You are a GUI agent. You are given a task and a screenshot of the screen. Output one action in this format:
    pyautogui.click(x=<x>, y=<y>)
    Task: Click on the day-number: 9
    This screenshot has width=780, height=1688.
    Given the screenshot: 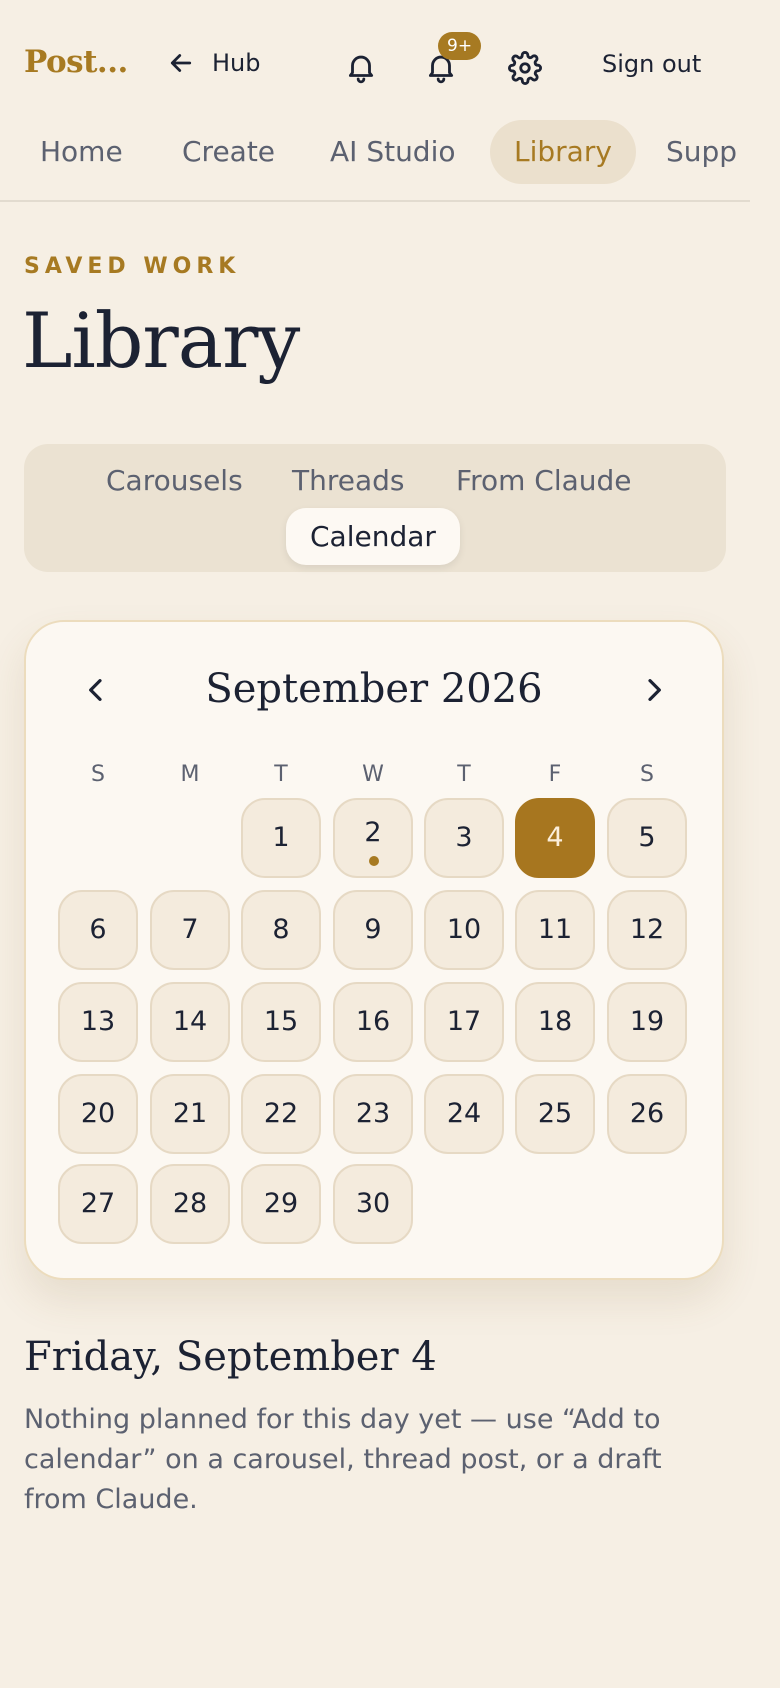 What is the action you would take?
    pyautogui.click(x=373, y=929)
    